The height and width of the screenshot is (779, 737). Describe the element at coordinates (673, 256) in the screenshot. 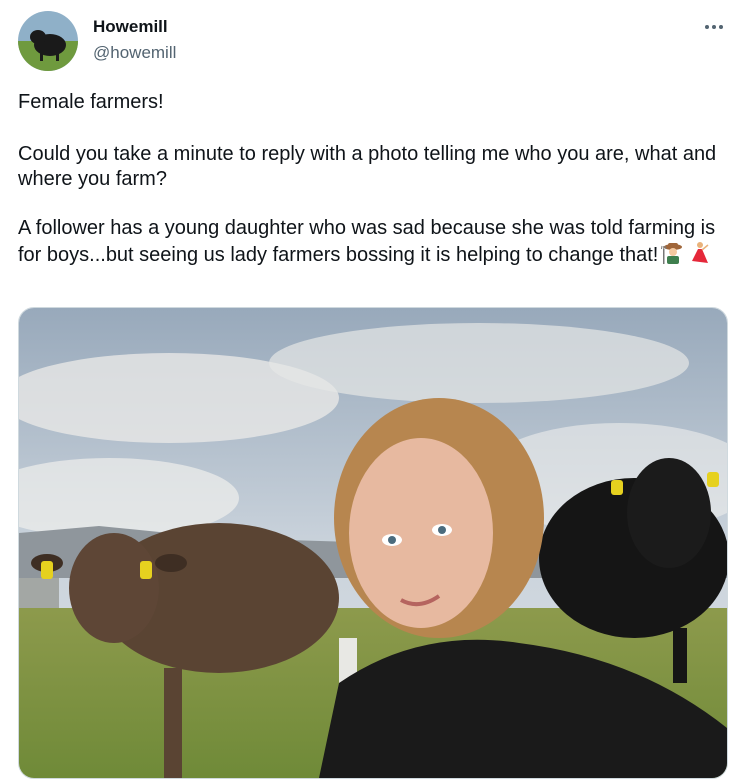

I see `farmer-emoji` at that location.